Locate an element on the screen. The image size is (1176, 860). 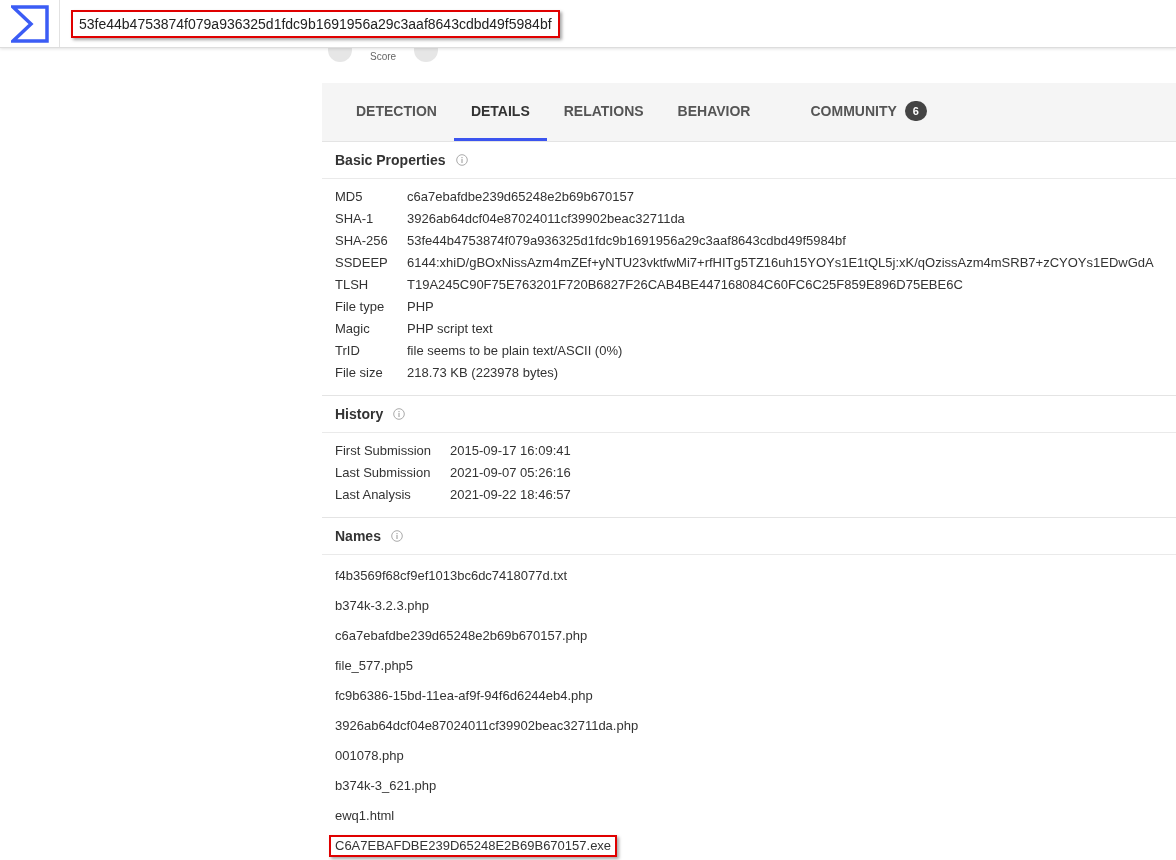
property-value: 2015-09-17 16:09:41 is located at coordinates (511, 451).